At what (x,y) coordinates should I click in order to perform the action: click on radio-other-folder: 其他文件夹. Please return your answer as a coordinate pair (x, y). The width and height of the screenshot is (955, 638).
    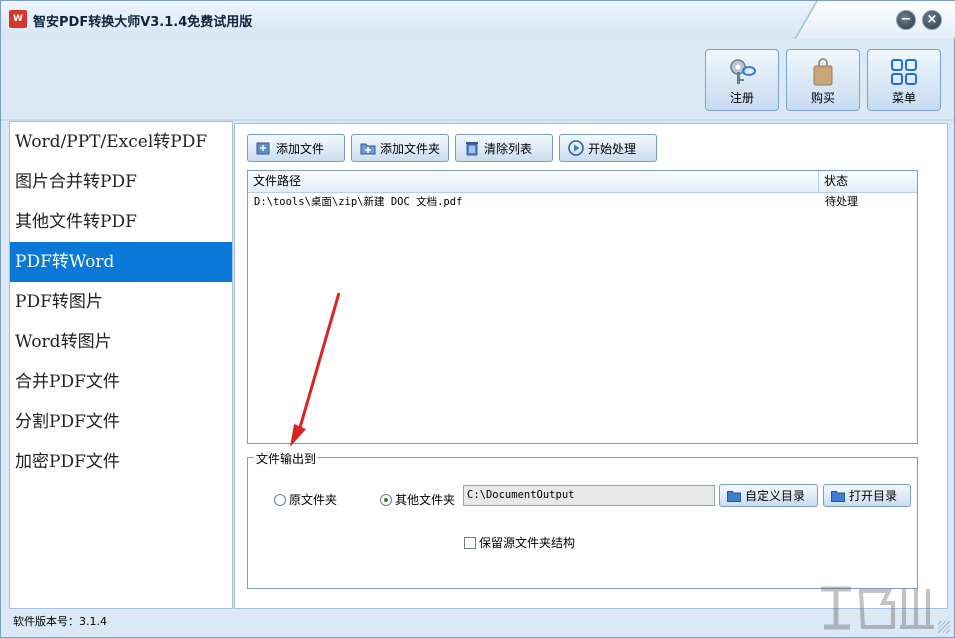
    Looking at the image, I should click on (417, 499).